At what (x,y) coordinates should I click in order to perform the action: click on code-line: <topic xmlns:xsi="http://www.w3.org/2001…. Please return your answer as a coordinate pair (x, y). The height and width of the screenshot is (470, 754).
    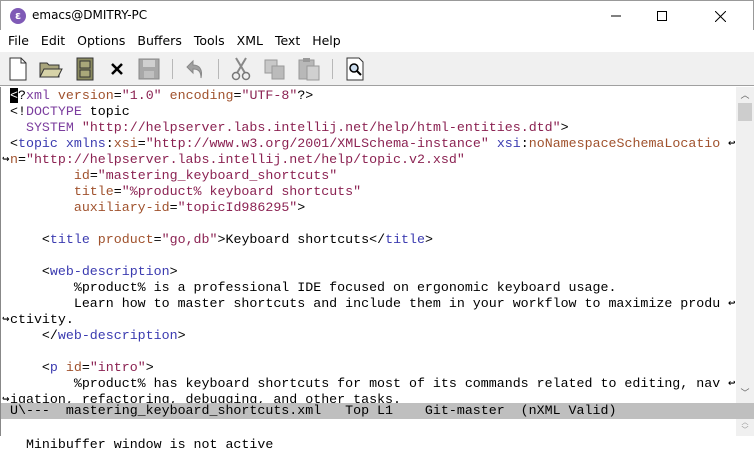
    Looking at the image, I should click on (365, 144).